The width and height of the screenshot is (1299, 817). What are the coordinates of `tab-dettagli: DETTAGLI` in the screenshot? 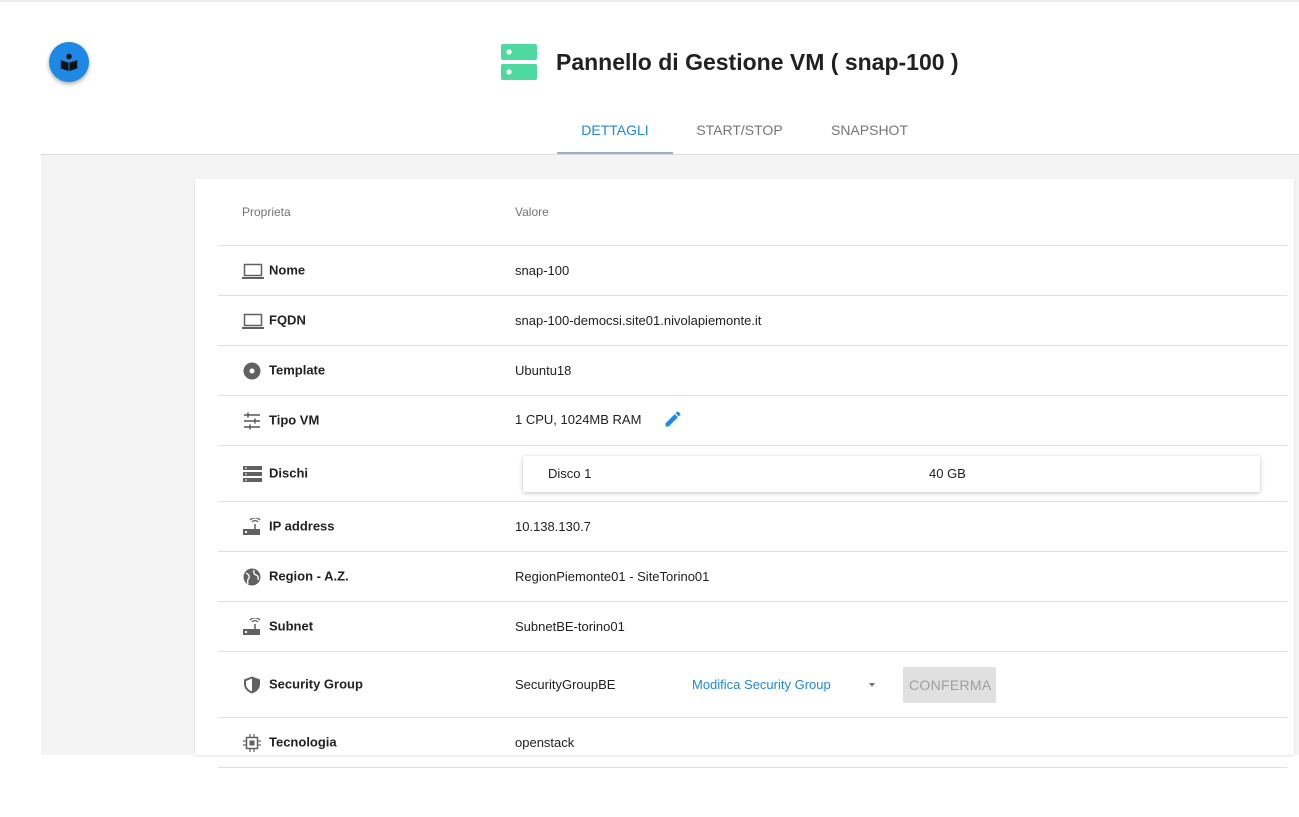 It's located at (615, 132).